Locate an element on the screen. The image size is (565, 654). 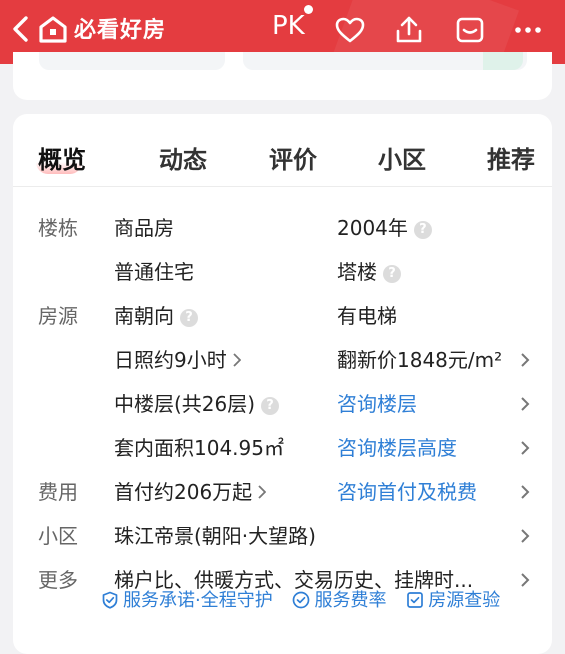
card-decoration is located at coordinates (503, 61).